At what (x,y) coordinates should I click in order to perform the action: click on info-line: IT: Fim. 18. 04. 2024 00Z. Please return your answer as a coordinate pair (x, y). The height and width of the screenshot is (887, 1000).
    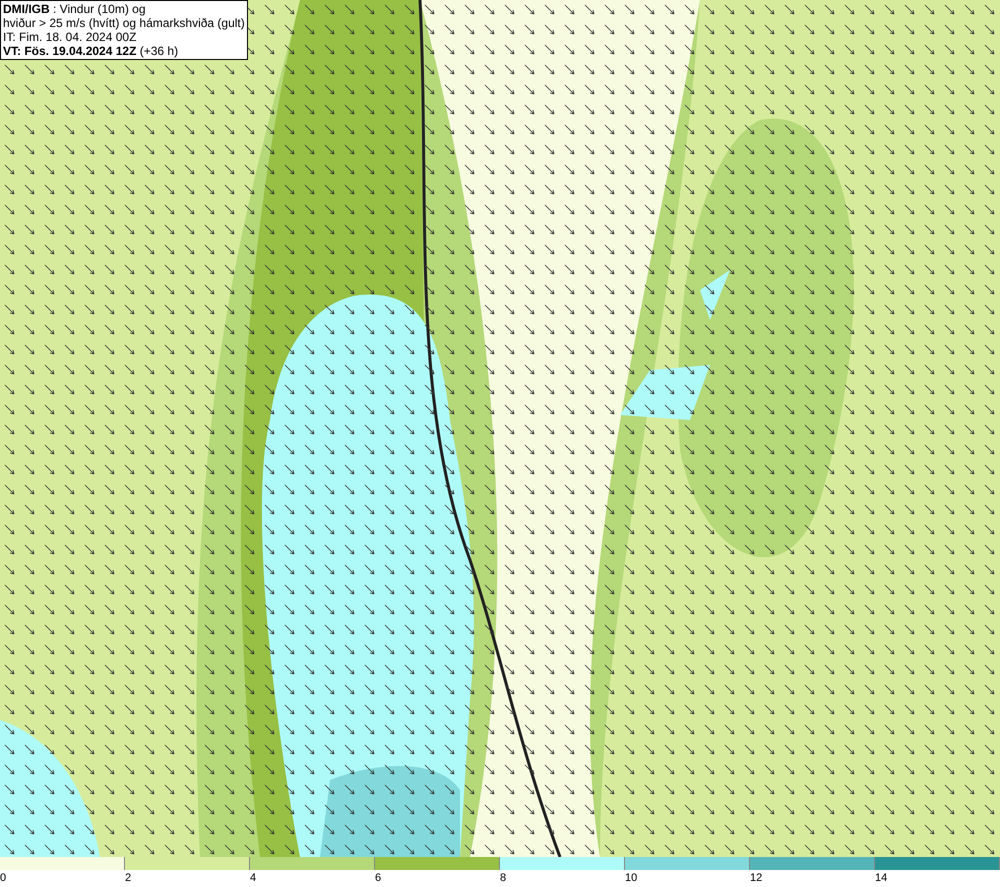
    Looking at the image, I should click on (70, 37).